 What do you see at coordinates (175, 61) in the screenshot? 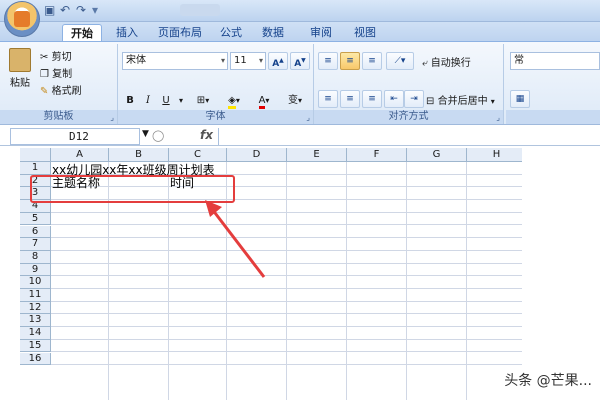
I see `font-name-combo: 宋体 ▾` at bounding box center [175, 61].